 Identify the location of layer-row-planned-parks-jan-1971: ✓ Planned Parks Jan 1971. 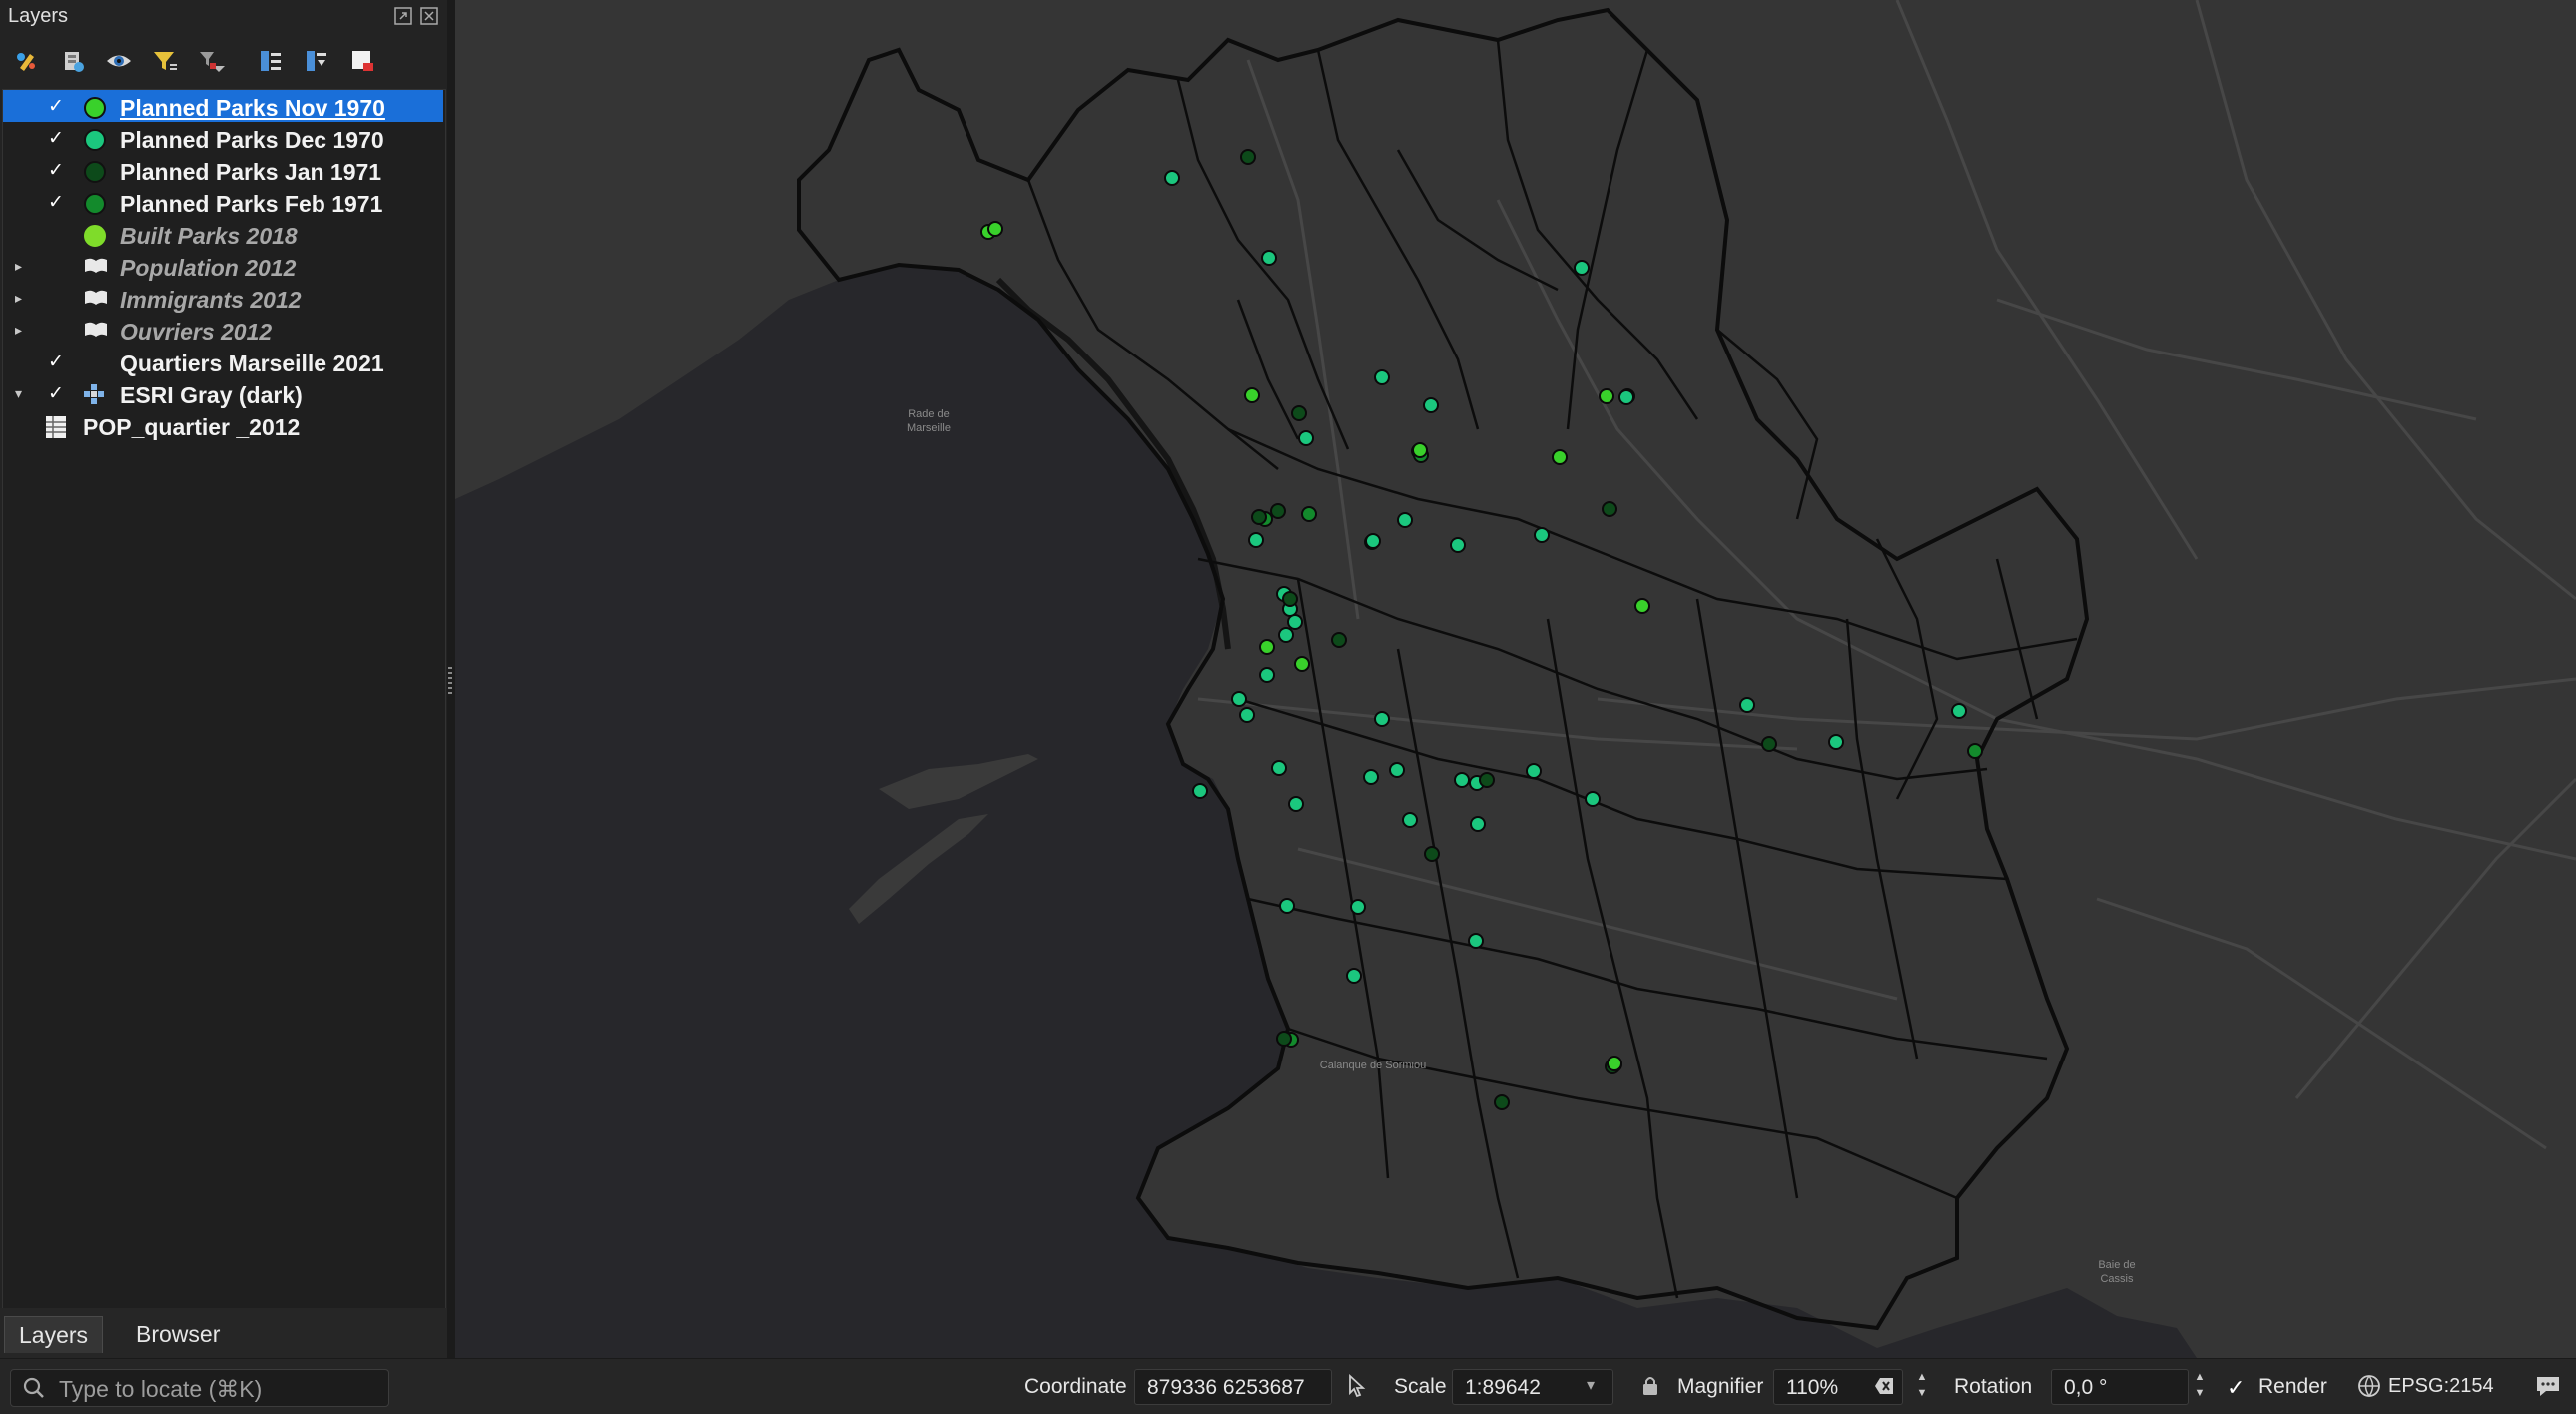
(223, 170).